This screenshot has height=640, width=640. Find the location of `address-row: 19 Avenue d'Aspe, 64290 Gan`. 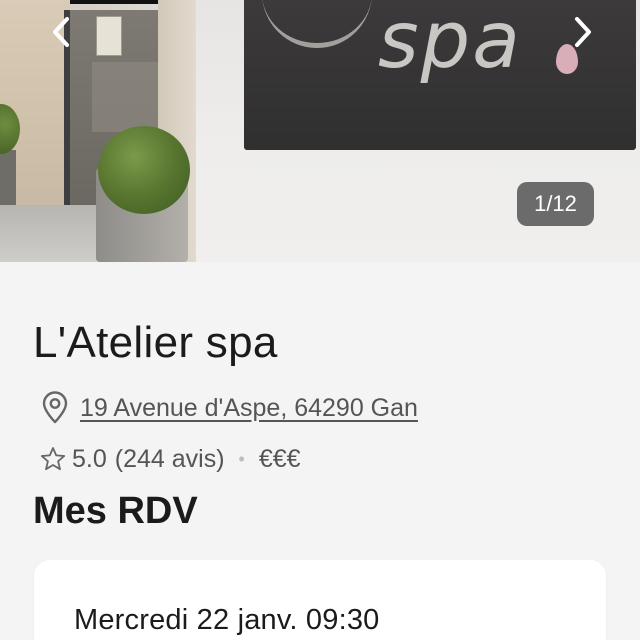

address-row: 19 Avenue d'Aspe, 64290 Gan is located at coordinates (229, 408).